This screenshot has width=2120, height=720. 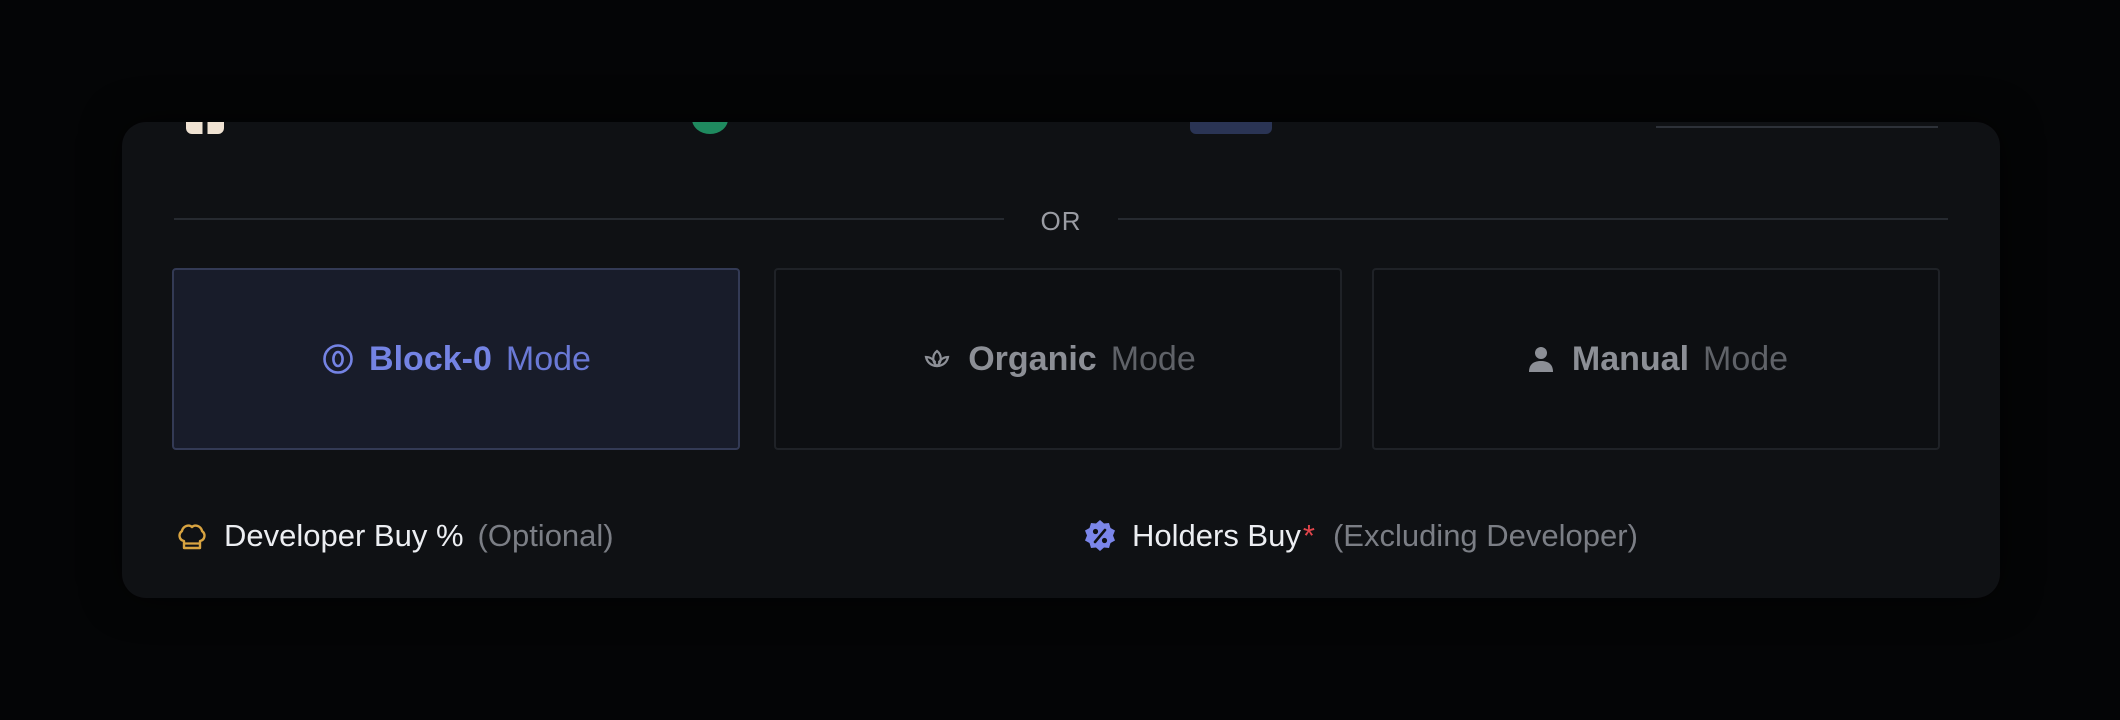 What do you see at coordinates (1061, 128) in the screenshot?
I see `cropped-options-row` at bounding box center [1061, 128].